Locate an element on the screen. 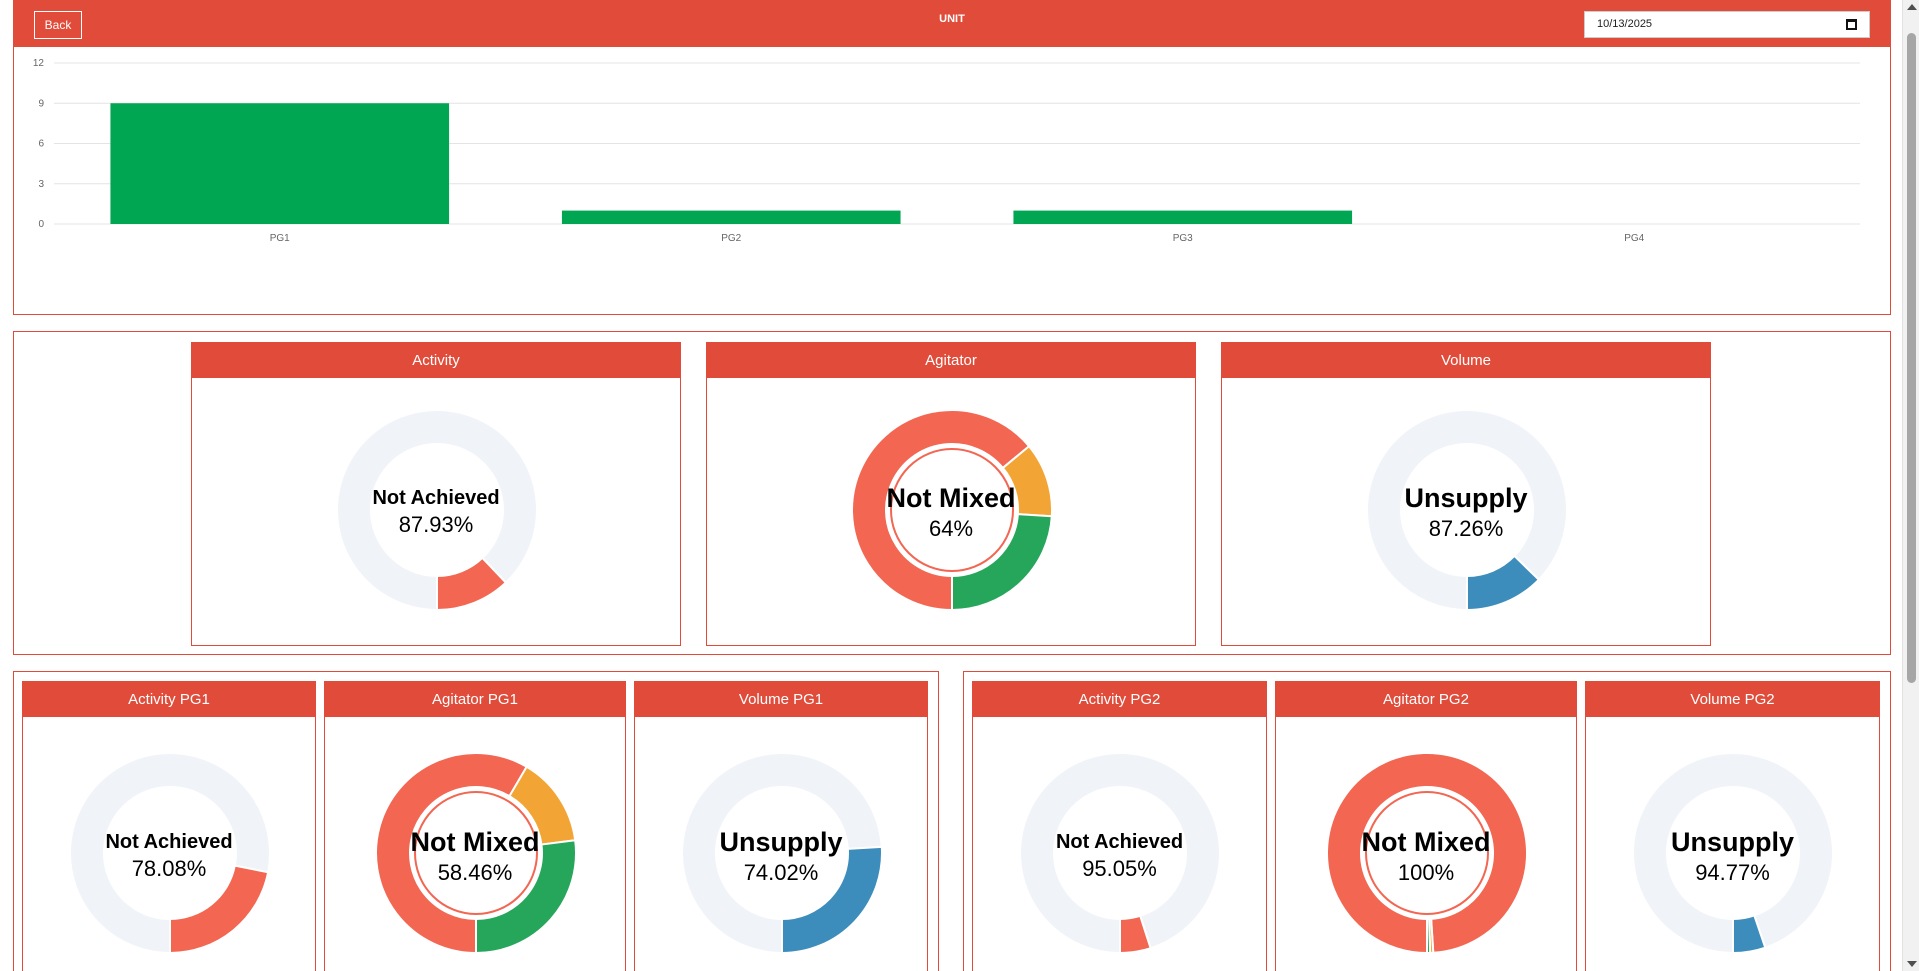 The width and height of the screenshot is (1919, 971). activity-pg1-card: Activity PG1 Not Achieved 78.08% is located at coordinates (169, 826).